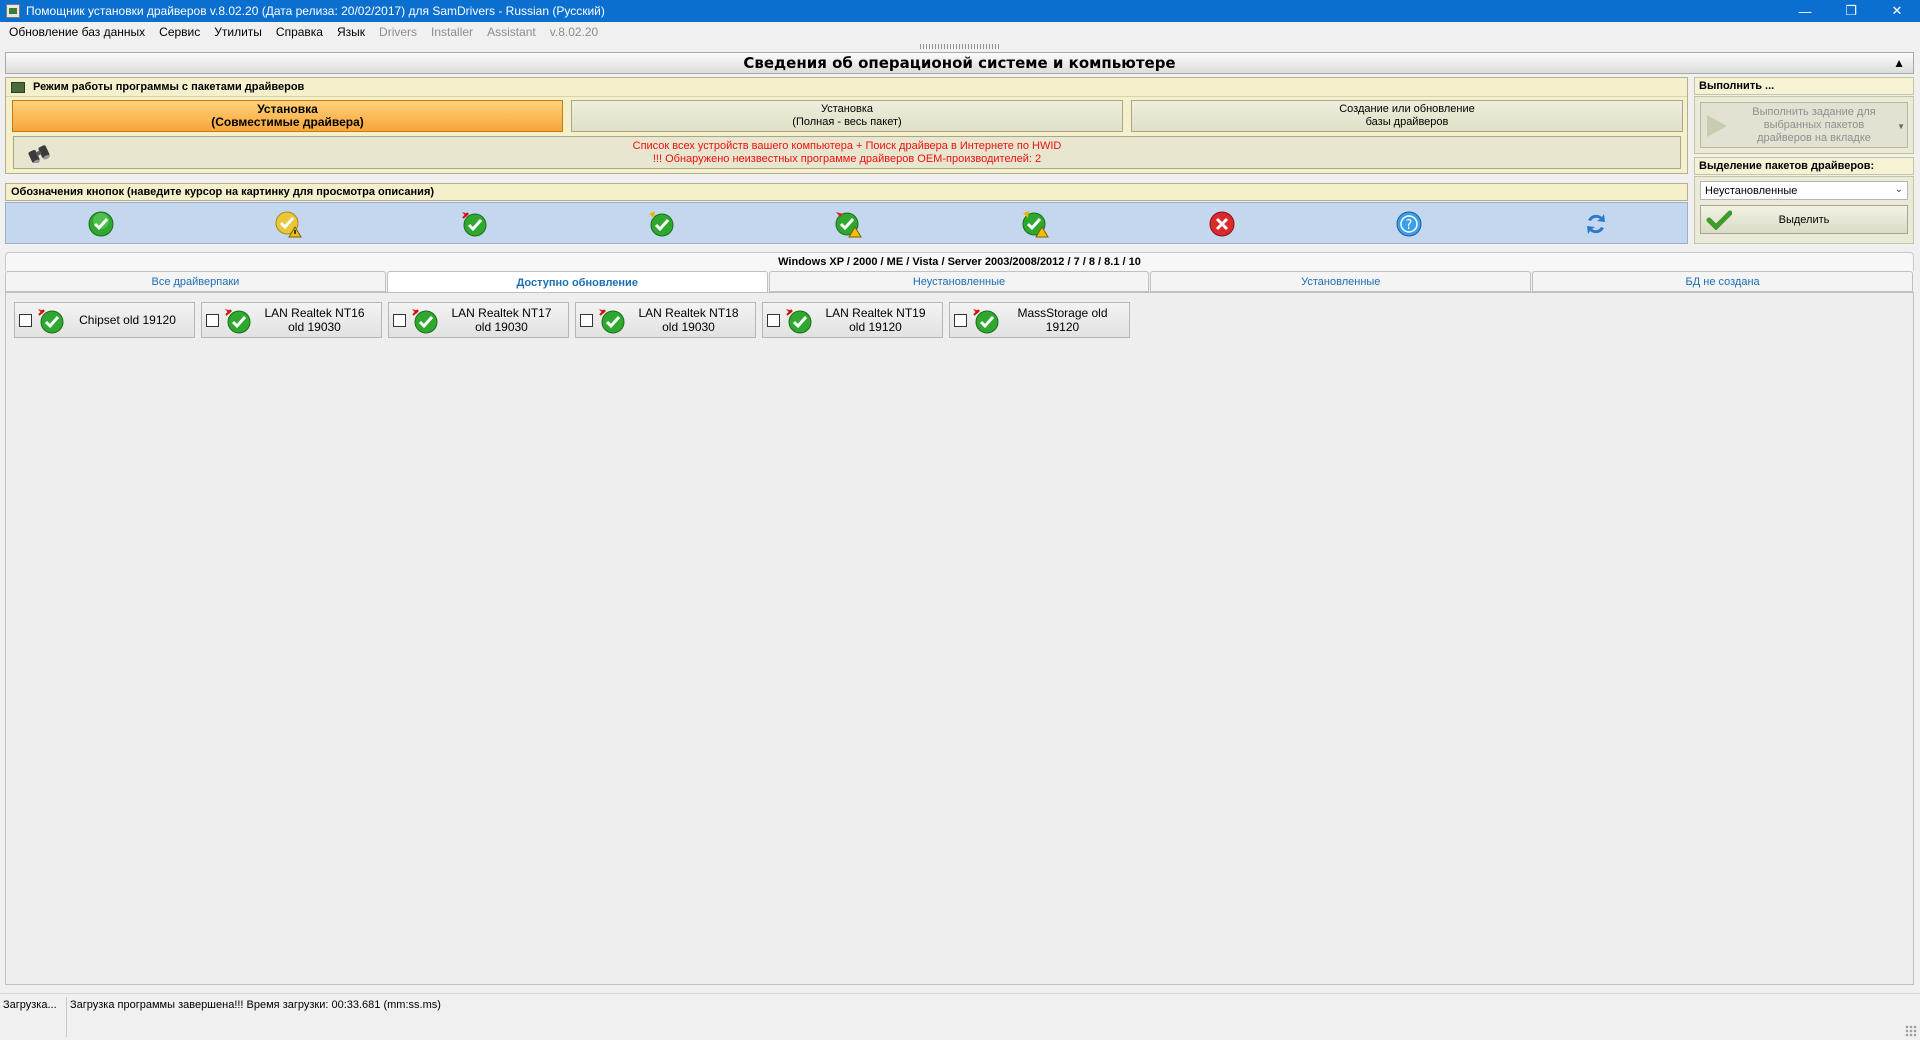 The image size is (1920, 1040). Describe the element at coordinates (398, 32) in the screenshot. I see `menu-drivers: Drivers` at that location.